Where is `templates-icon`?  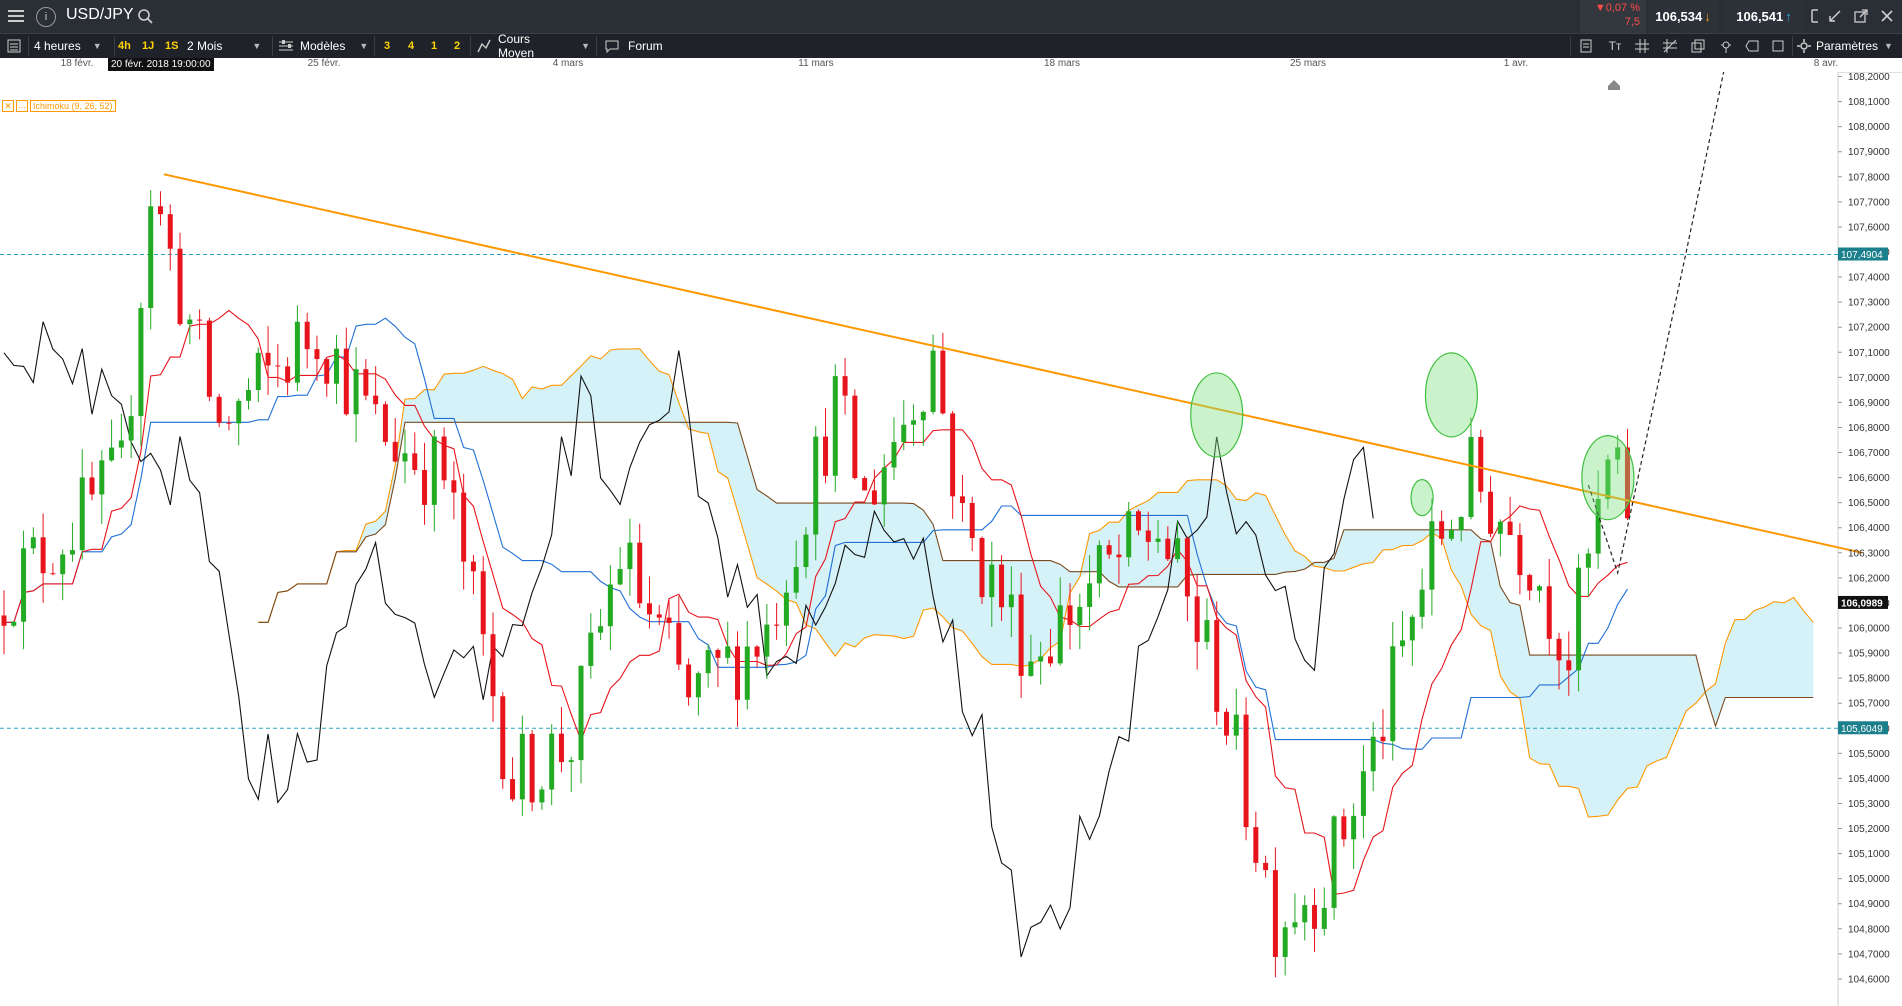
templates-icon is located at coordinates (286, 46).